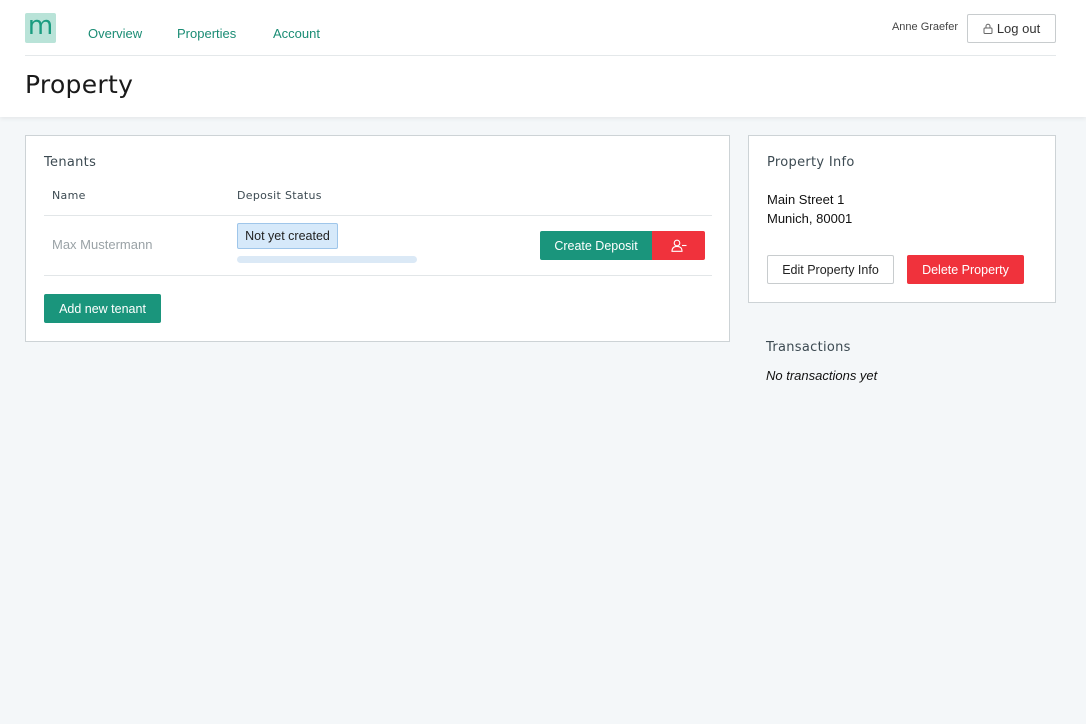 This screenshot has height=724, width=1086. Describe the element at coordinates (40, 28) in the screenshot. I see `app-logo: m` at that location.